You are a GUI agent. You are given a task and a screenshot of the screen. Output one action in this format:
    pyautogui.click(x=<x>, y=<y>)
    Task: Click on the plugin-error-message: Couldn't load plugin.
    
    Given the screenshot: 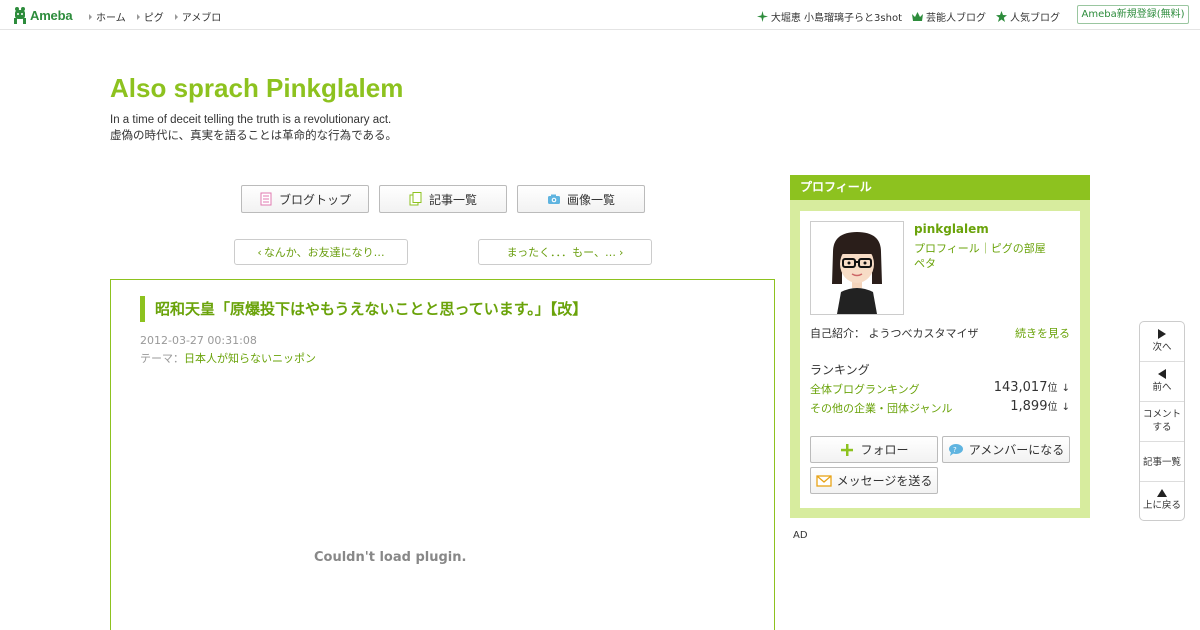 What is the action you would take?
    pyautogui.click(x=390, y=557)
    